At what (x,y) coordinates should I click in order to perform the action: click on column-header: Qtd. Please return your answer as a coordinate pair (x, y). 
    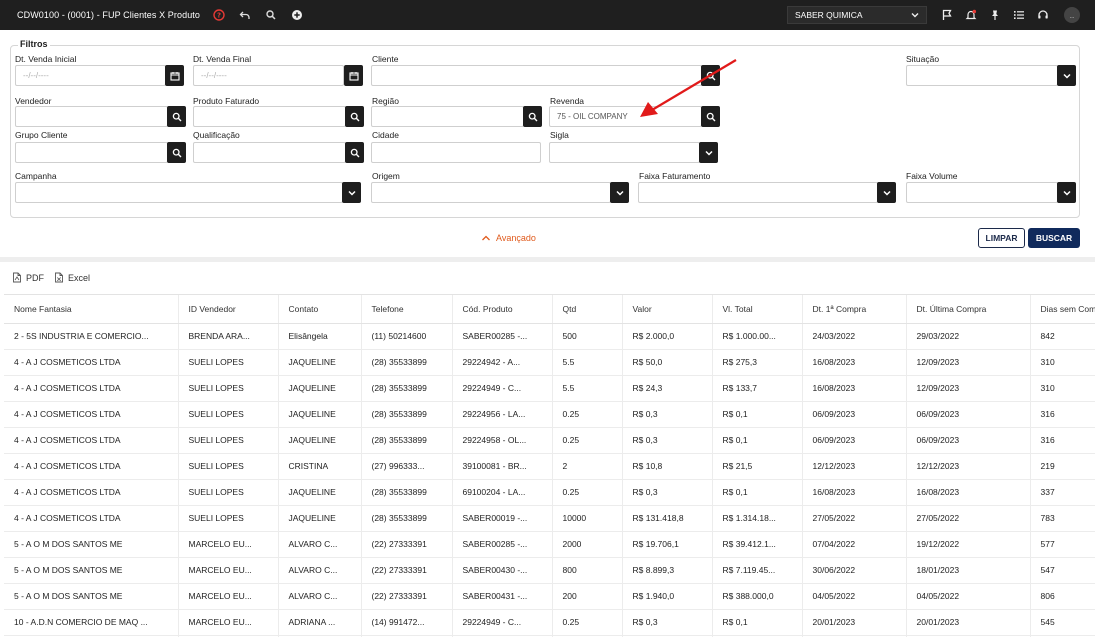
    Looking at the image, I should click on (587, 309).